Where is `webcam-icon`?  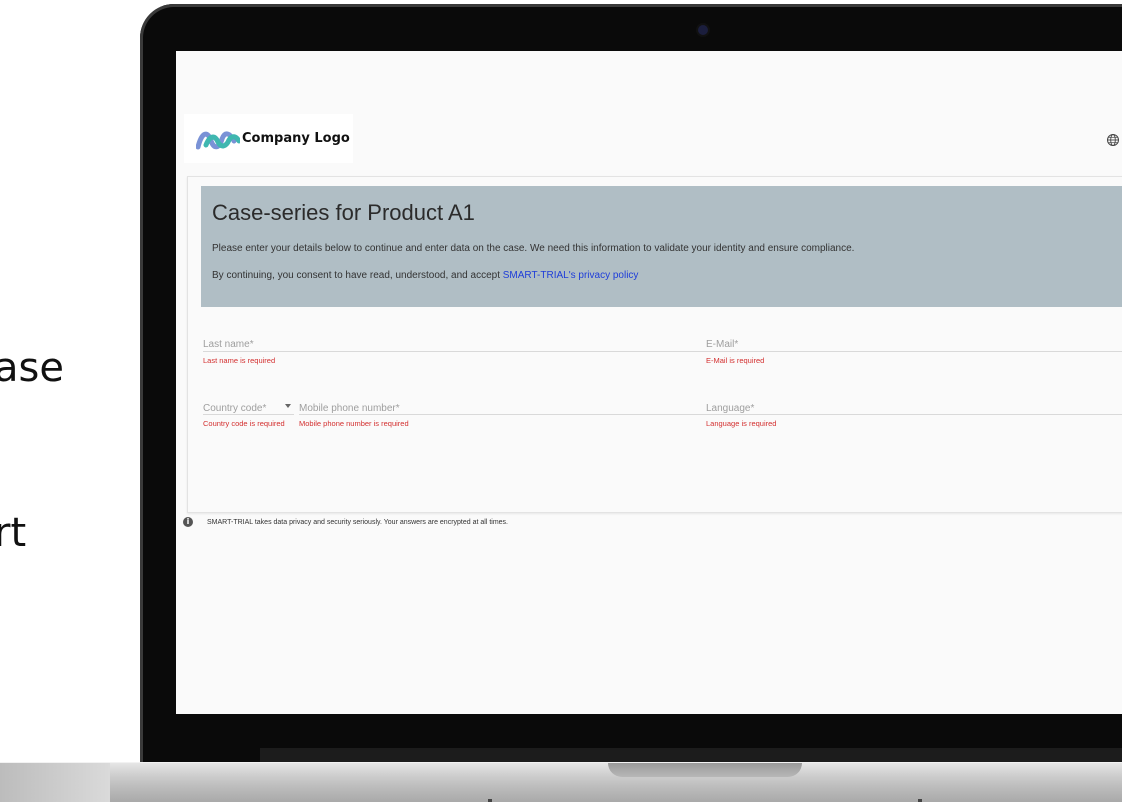
webcam-icon is located at coordinates (703, 30).